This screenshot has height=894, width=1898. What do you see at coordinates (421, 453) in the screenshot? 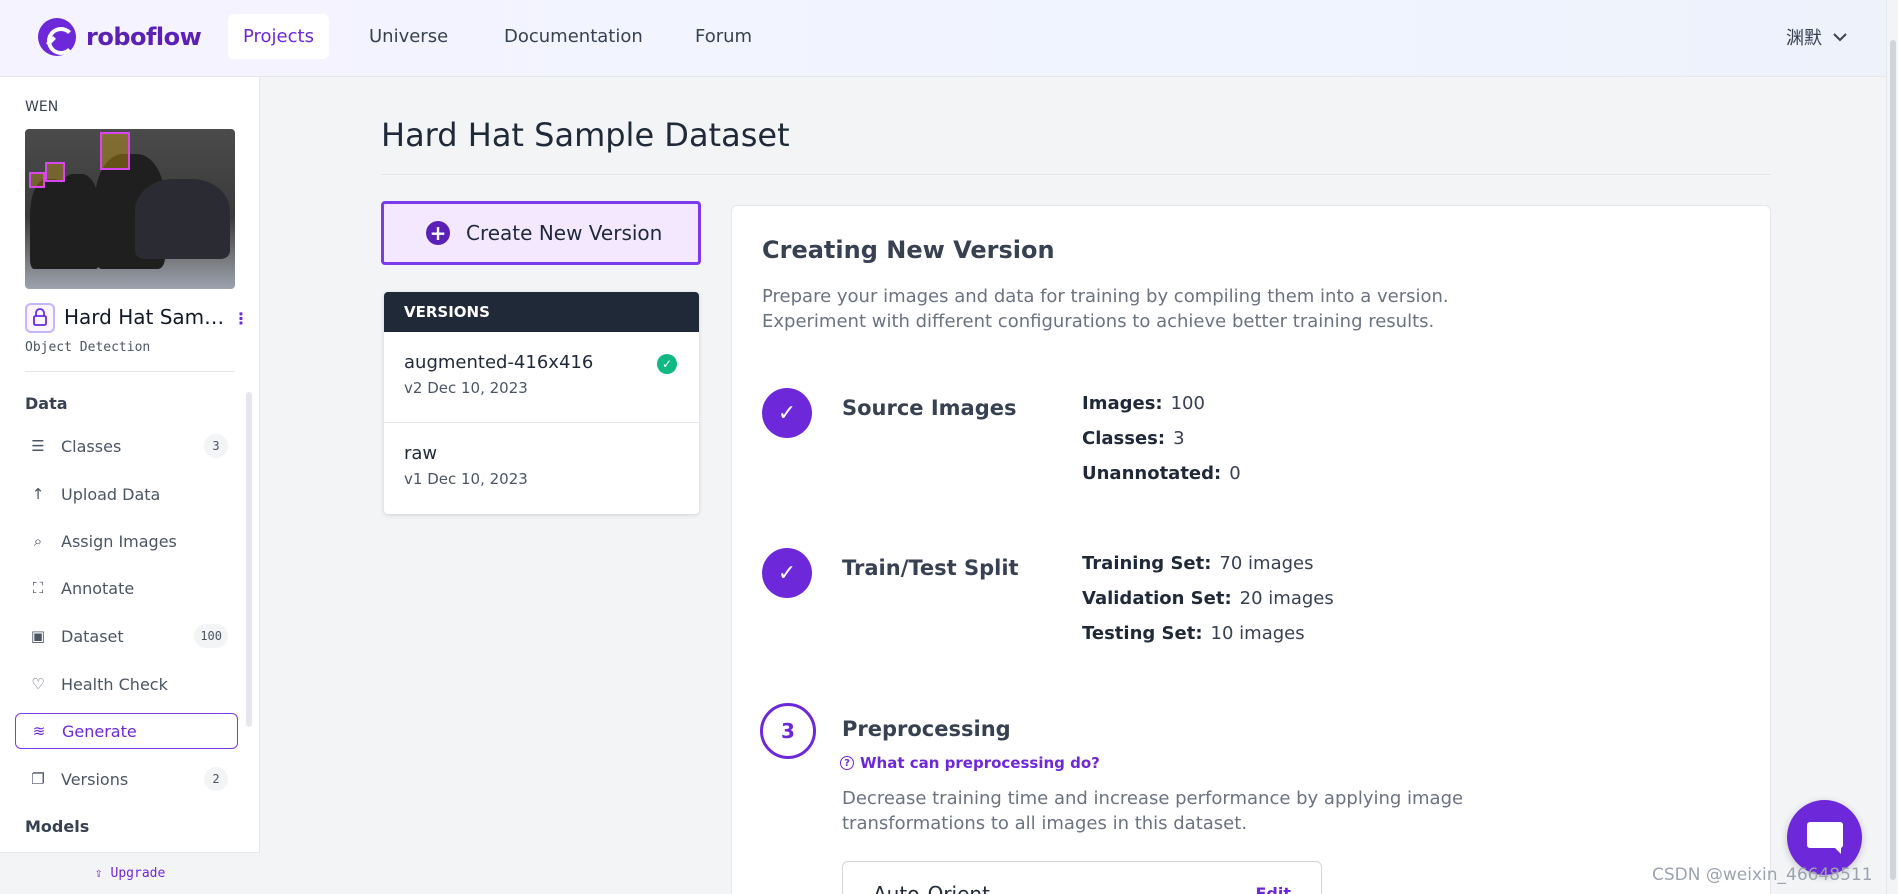
I see `version-name: raw` at bounding box center [421, 453].